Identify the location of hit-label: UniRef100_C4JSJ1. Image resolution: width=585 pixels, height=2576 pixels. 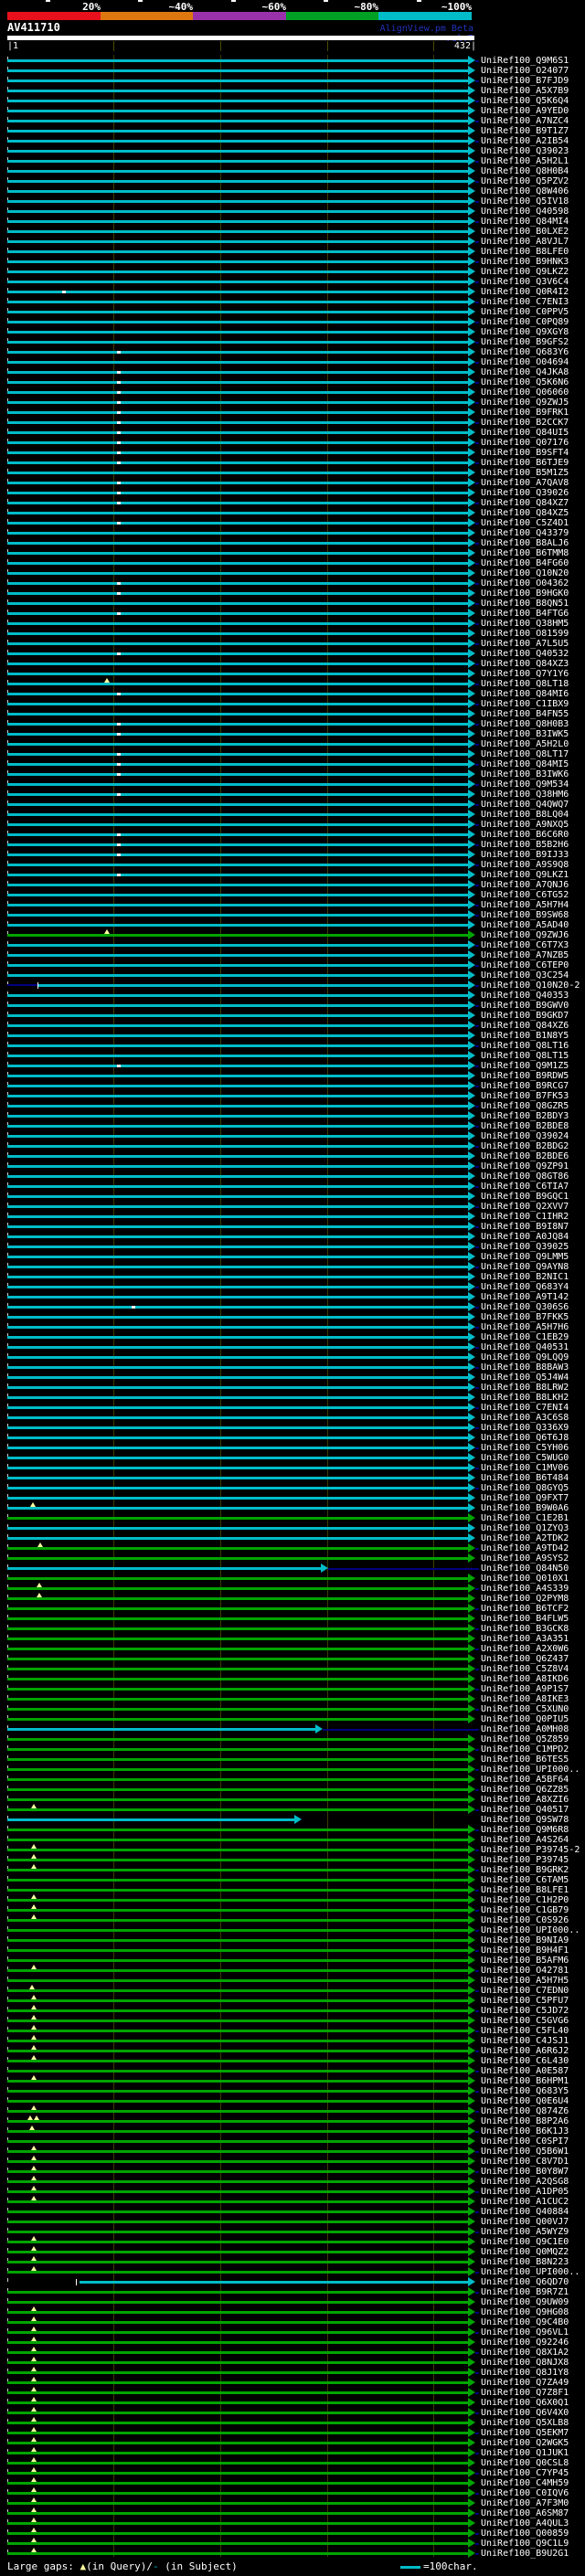
(525, 2041).